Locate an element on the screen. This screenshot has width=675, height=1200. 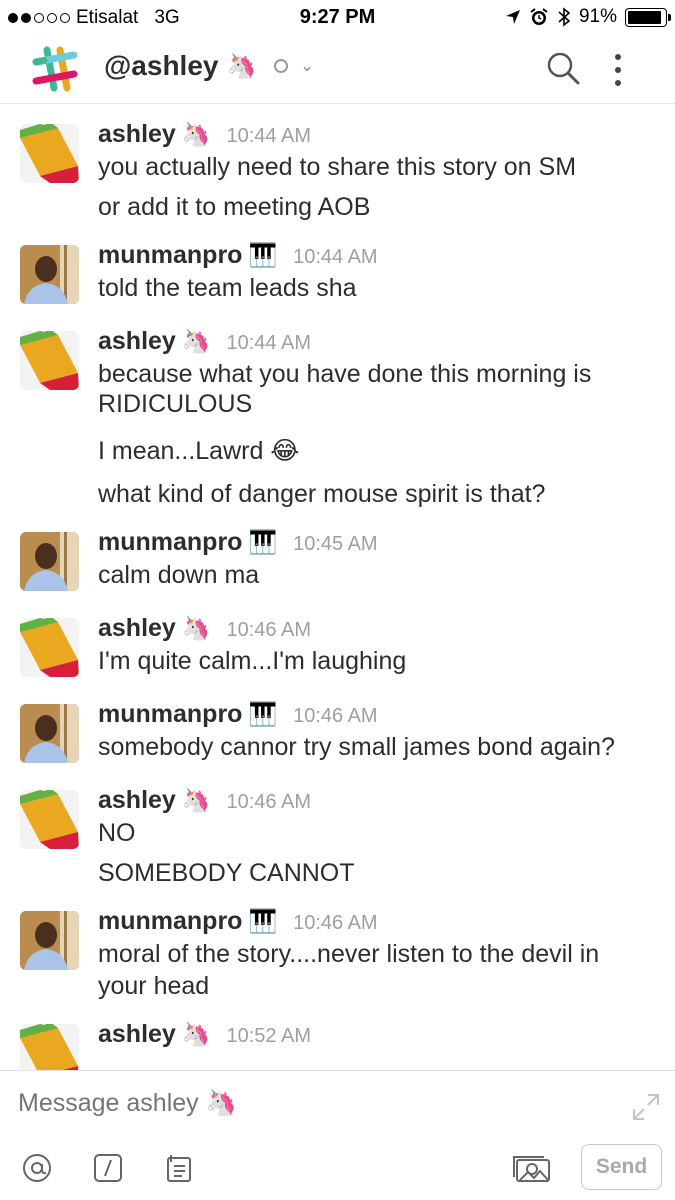
more-vertical-icon is located at coordinates (618, 70).